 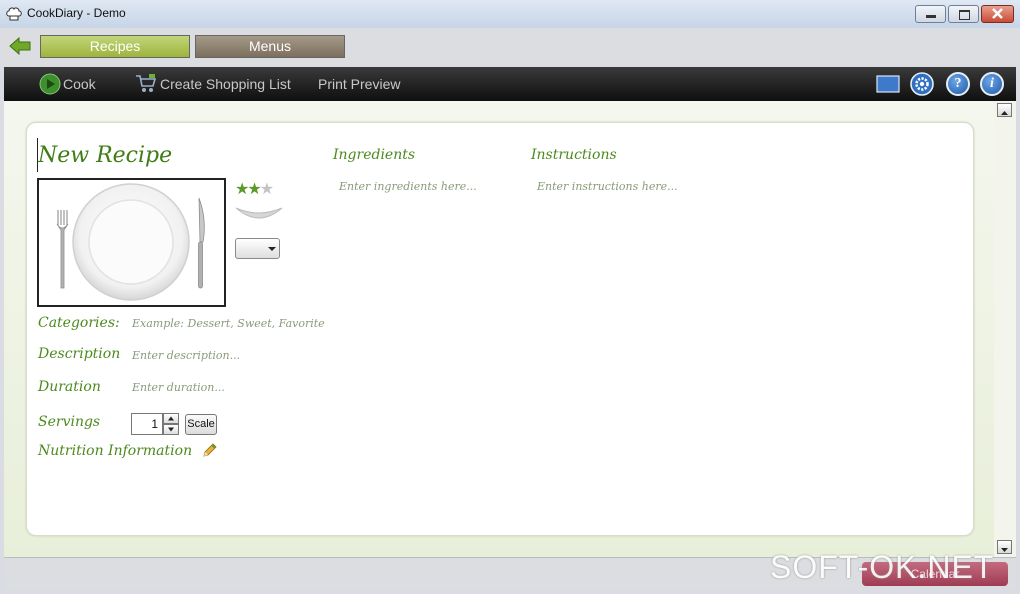 What do you see at coordinates (1004, 110) in the screenshot?
I see `scroll-up-button` at bounding box center [1004, 110].